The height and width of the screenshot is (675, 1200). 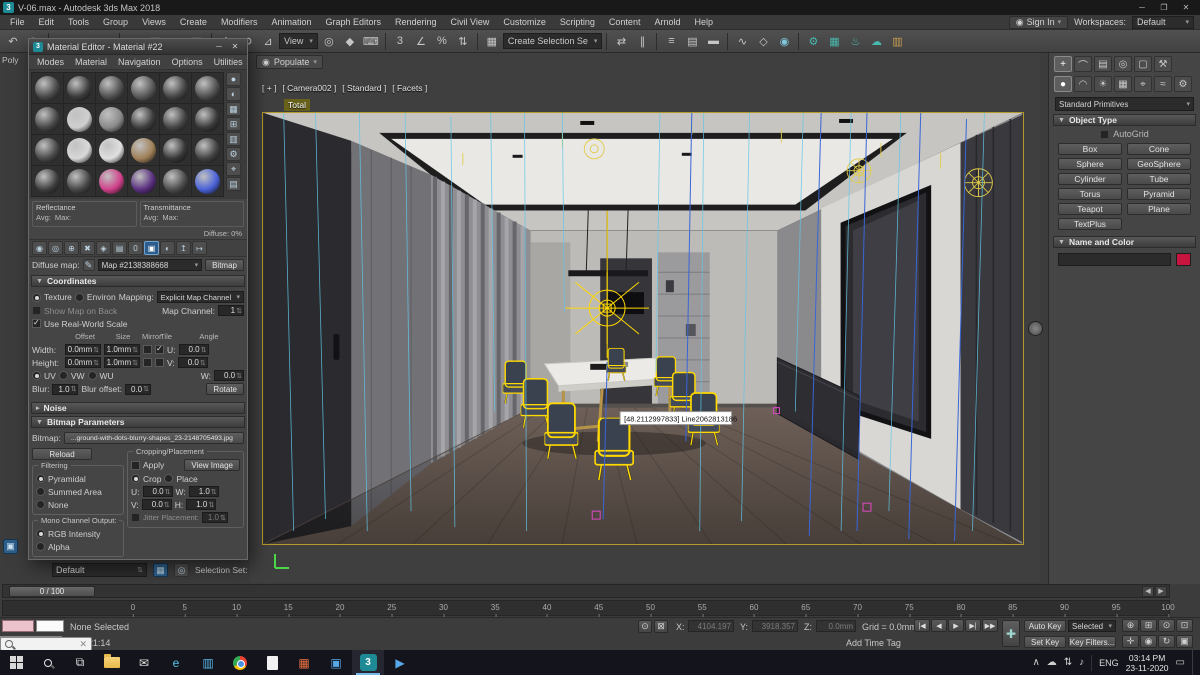 What do you see at coordinates (742, 41) in the screenshot?
I see `curve-editor-icon: ∿` at bounding box center [742, 41].